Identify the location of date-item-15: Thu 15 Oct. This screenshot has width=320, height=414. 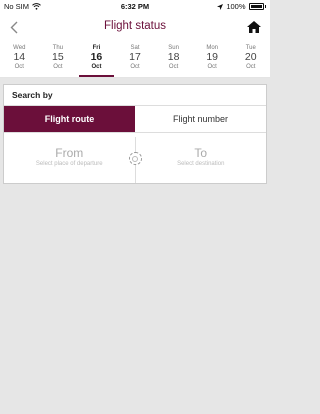
(58, 59).